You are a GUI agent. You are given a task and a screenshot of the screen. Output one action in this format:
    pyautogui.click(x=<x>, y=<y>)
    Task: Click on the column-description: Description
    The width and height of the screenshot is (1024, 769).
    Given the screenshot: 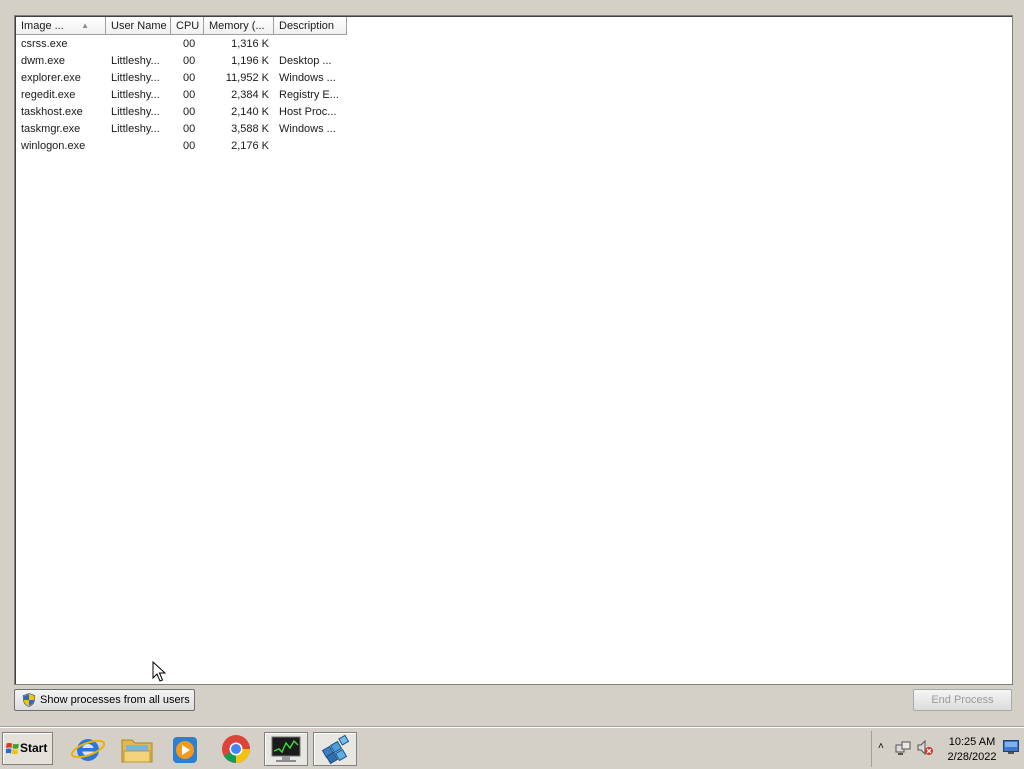 What is the action you would take?
    pyautogui.click(x=310, y=26)
    